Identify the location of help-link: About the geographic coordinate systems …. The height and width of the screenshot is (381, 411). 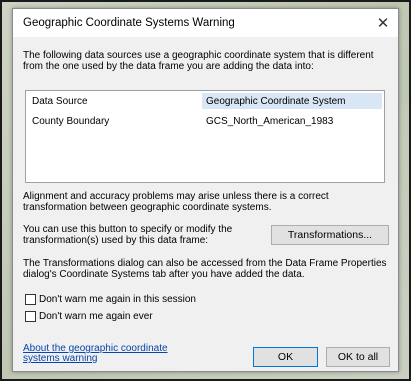
(108, 354).